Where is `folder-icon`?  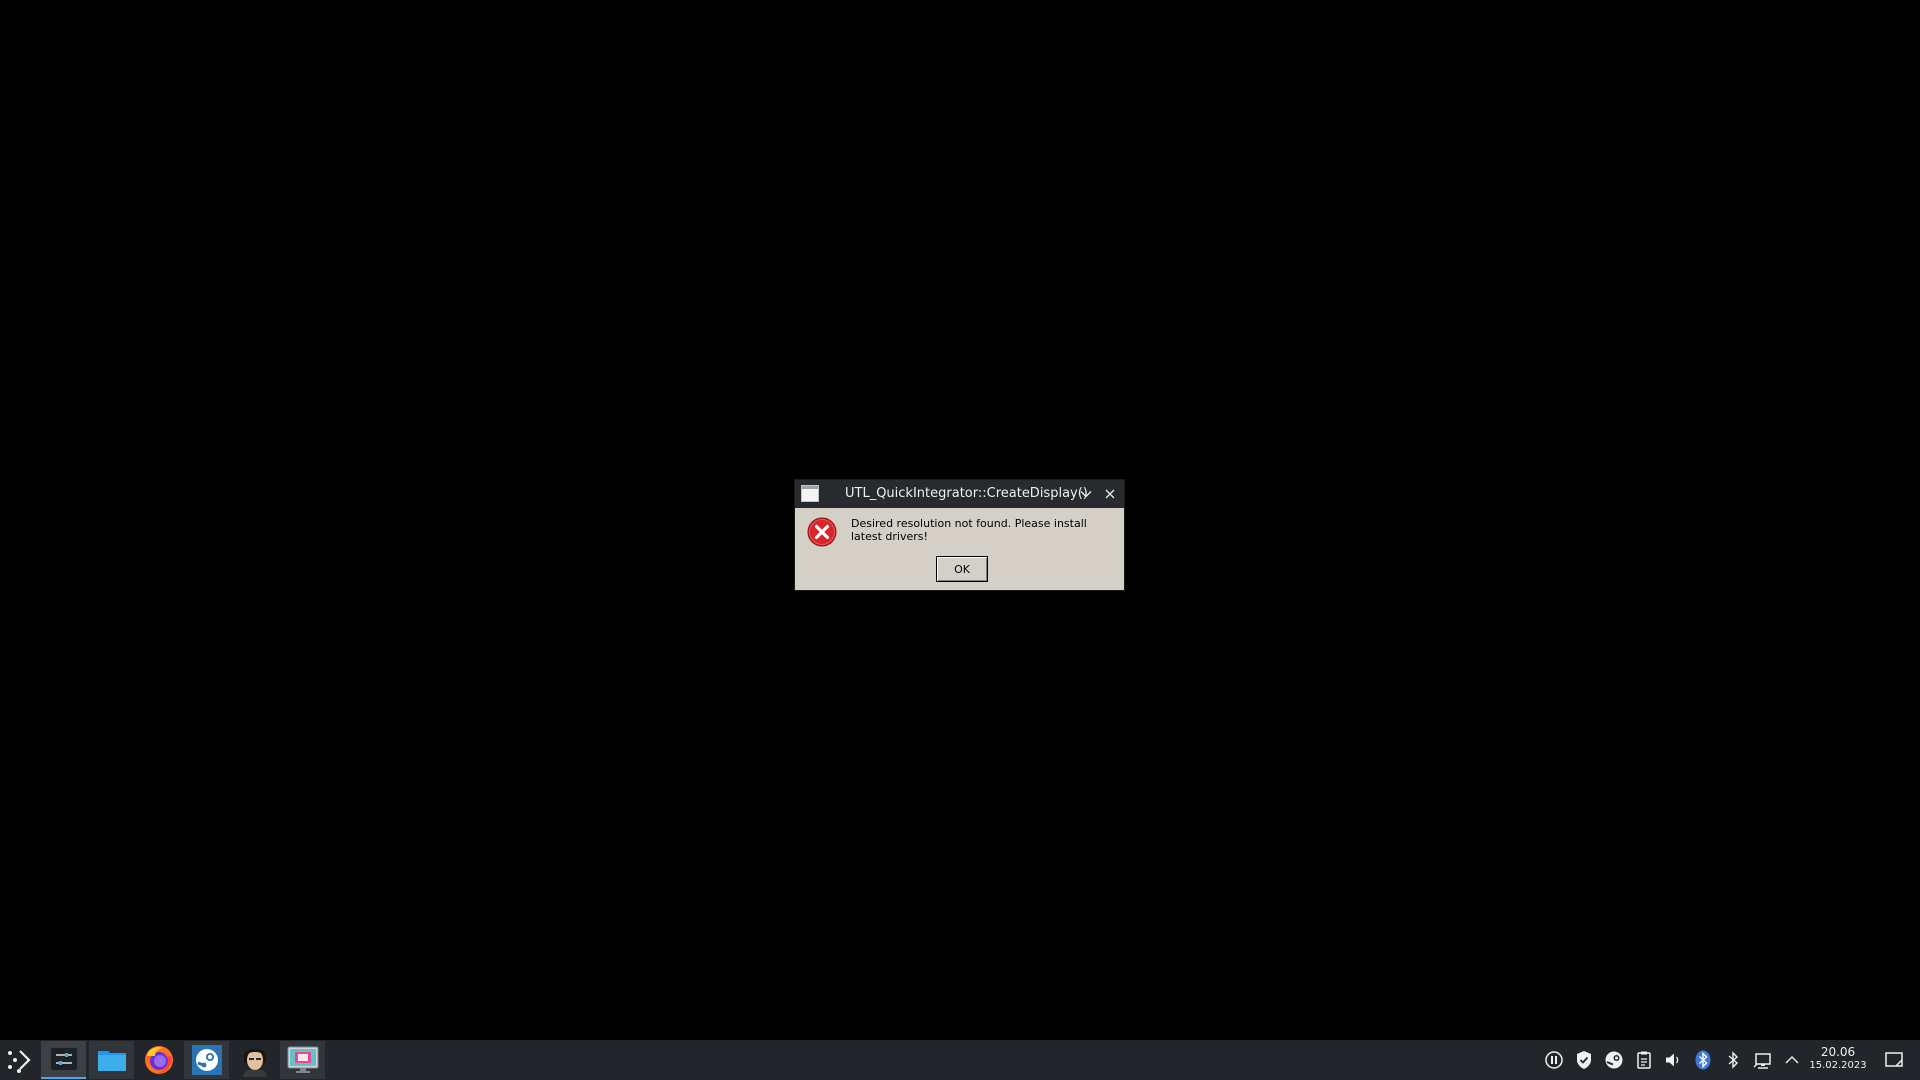 folder-icon is located at coordinates (111, 1061).